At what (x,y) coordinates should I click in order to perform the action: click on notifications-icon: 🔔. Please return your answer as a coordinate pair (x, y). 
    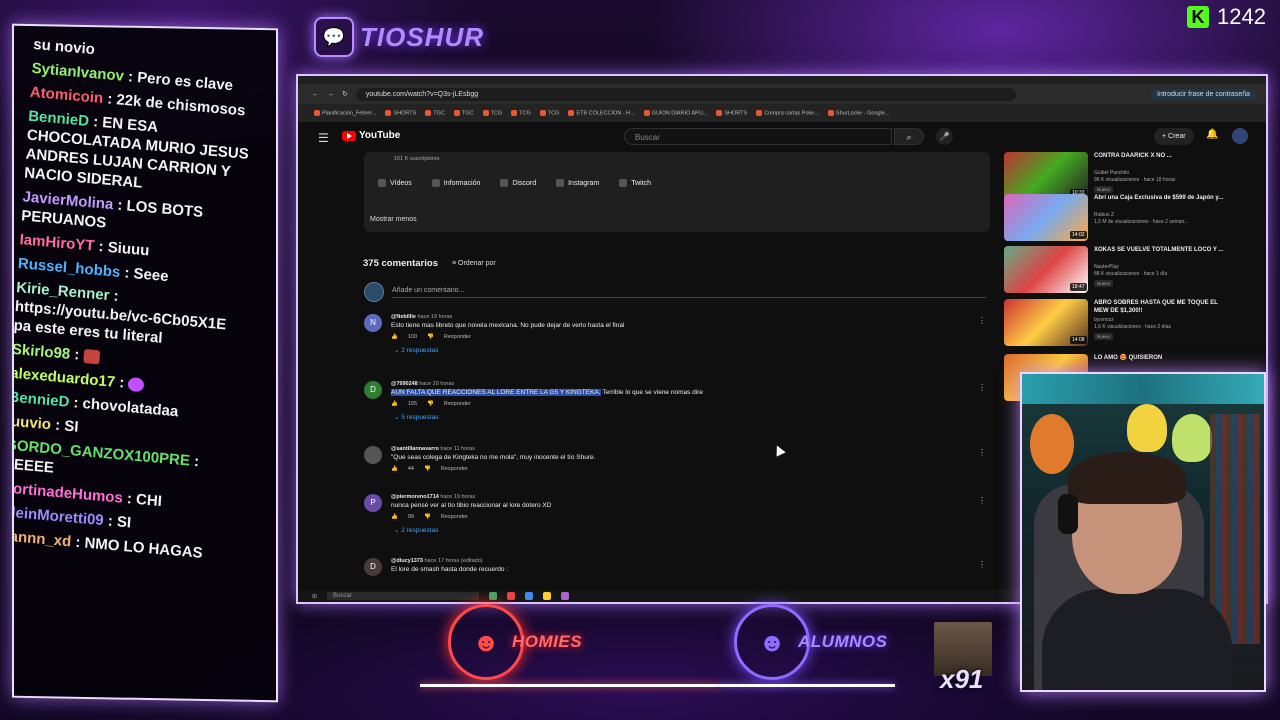
    Looking at the image, I should click on (1212, 134).